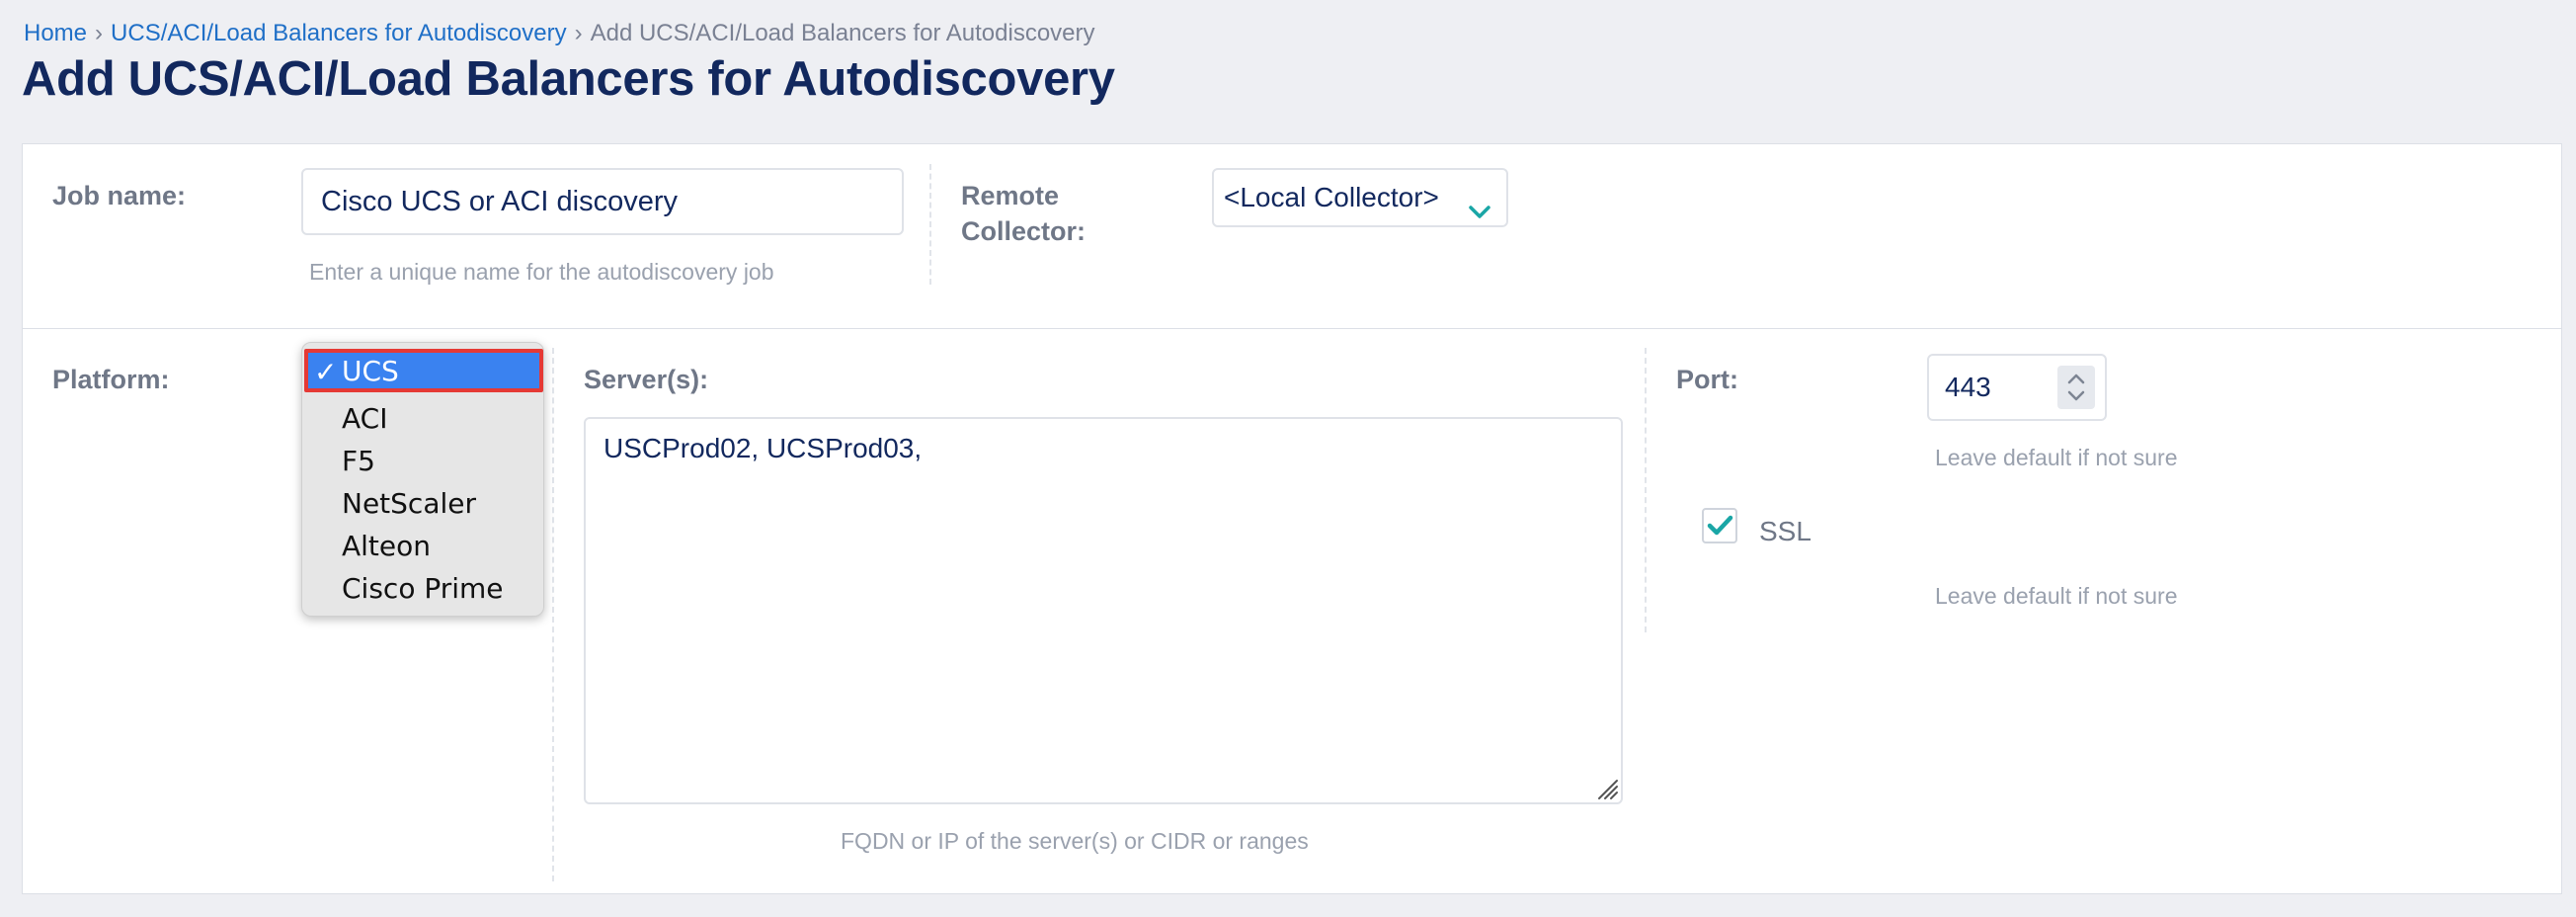 This screenshot has width=2576, height=917. I want to click on platform-option-ucs: ✓ UCS, so click(423, 370).